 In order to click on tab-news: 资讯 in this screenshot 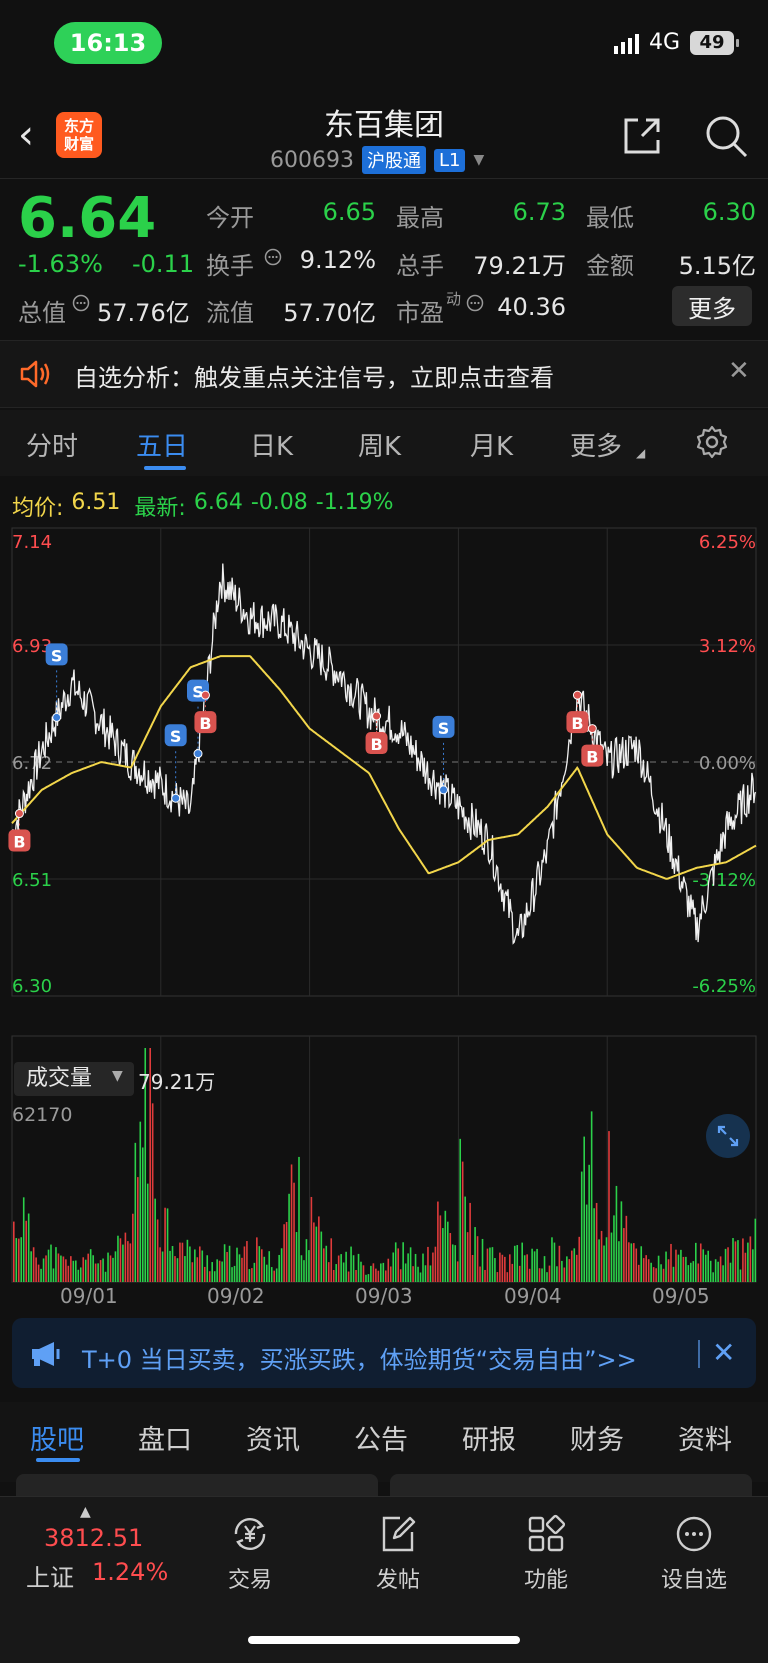, I will do `click(273, 1437)`.